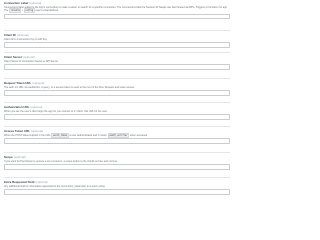 The width and height of the screenshot is (320, 240). What do you see at coordinates (10, 35) in the screenshot?
I see `field-label: Client ID` at bounding box center [10, 35].